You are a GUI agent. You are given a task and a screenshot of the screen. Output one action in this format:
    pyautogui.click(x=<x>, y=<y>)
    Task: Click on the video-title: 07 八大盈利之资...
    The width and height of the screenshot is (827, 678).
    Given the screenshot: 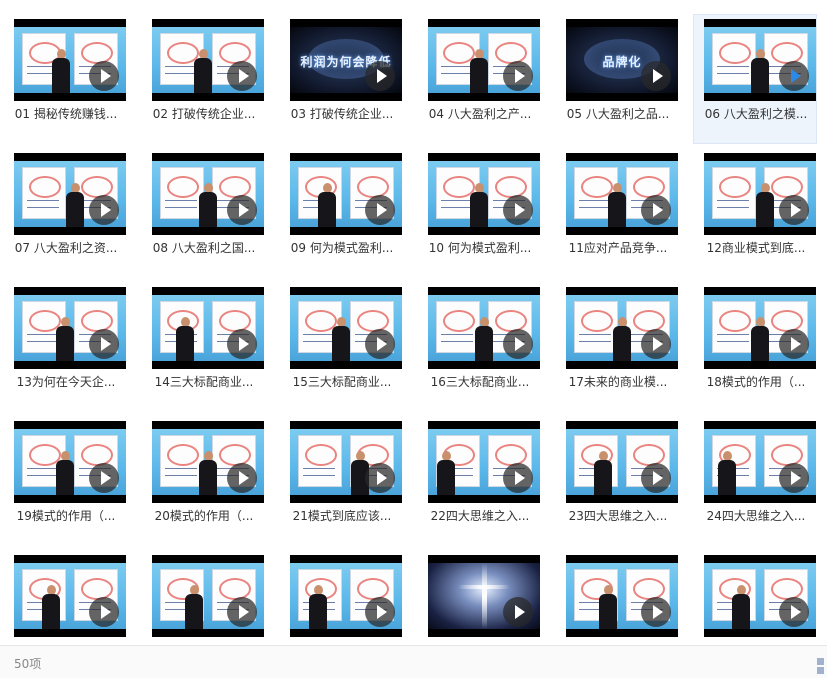 What is the action you would take?
    pyautogui.click(x=66, y=248)
    